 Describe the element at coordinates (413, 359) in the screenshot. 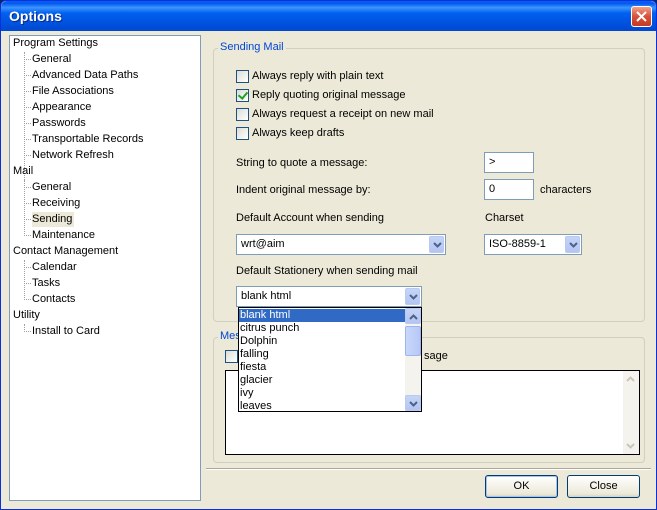

I see `stationery-list-scrollbar` at that location.